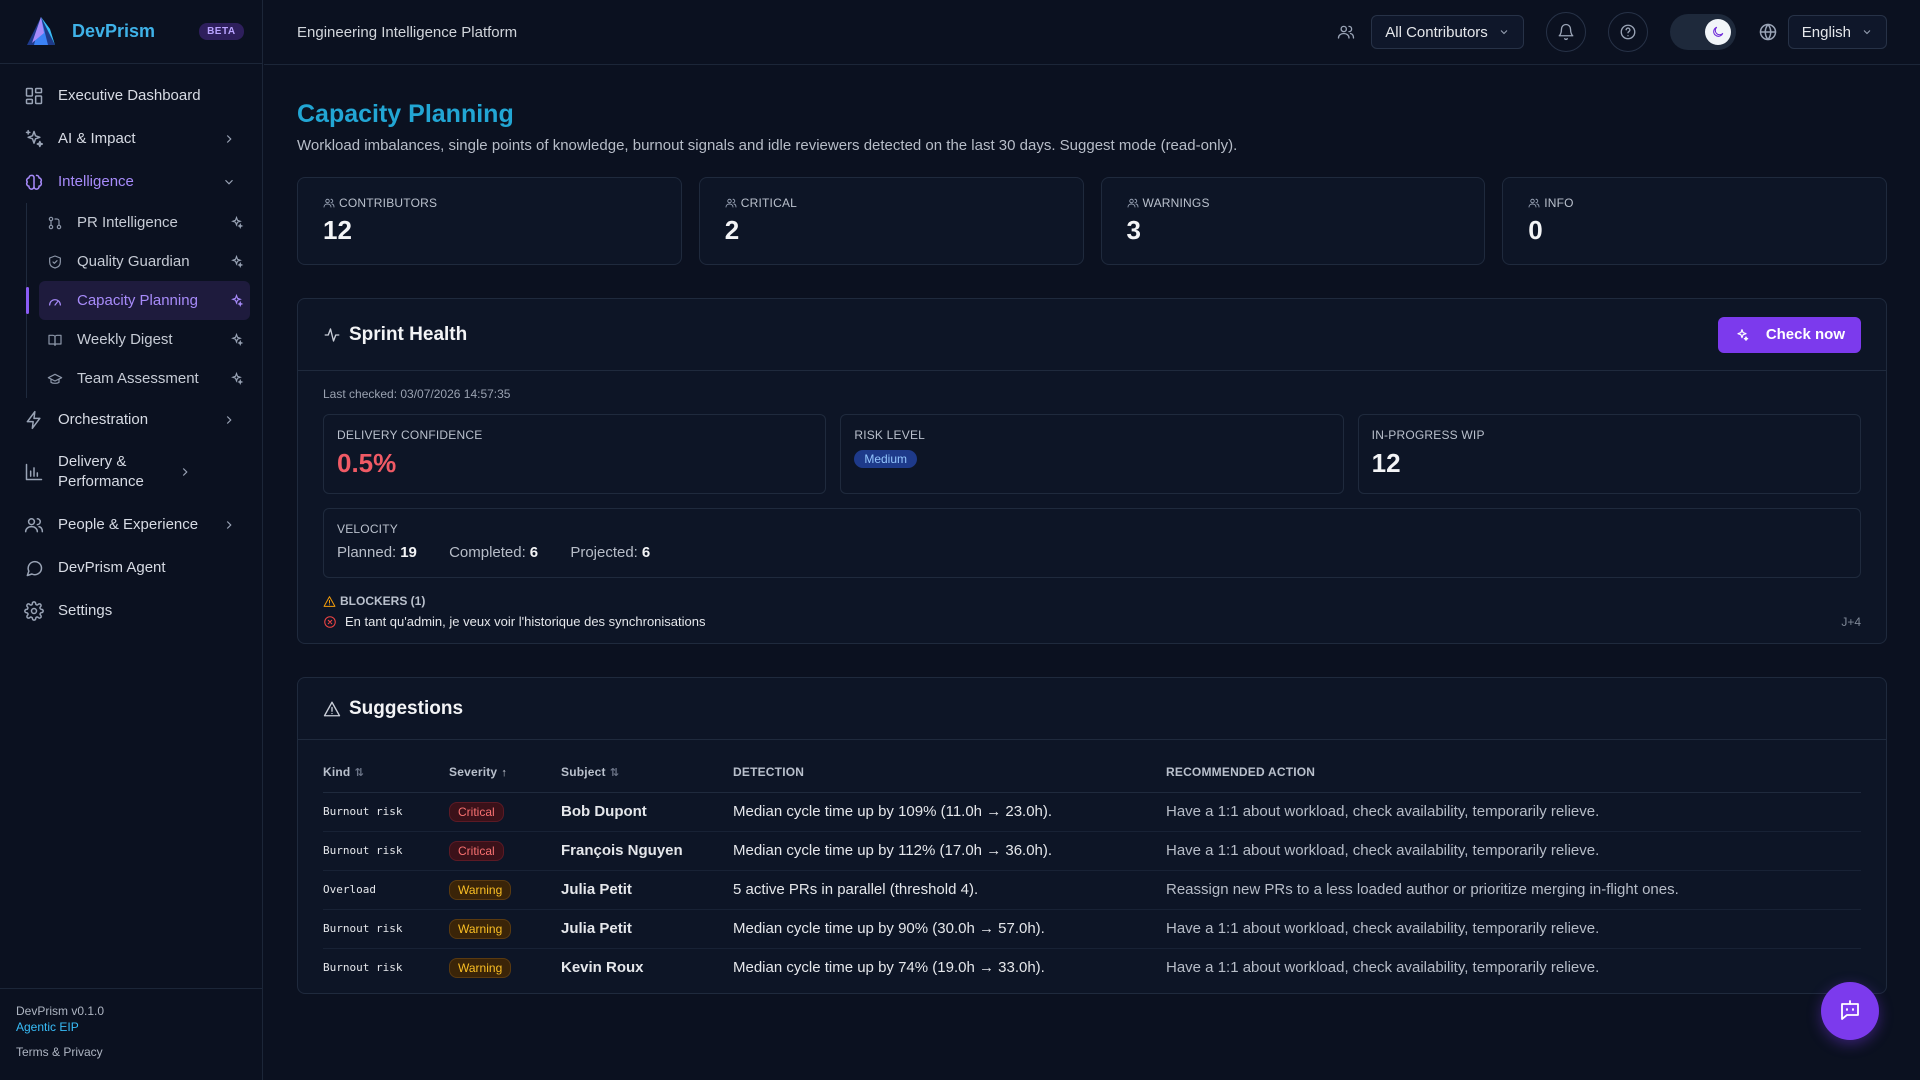  What do you see at coordinates (1535, 230) in the screenshot?
I see `kpi-value: 0` at bounding box center [1535, 230].